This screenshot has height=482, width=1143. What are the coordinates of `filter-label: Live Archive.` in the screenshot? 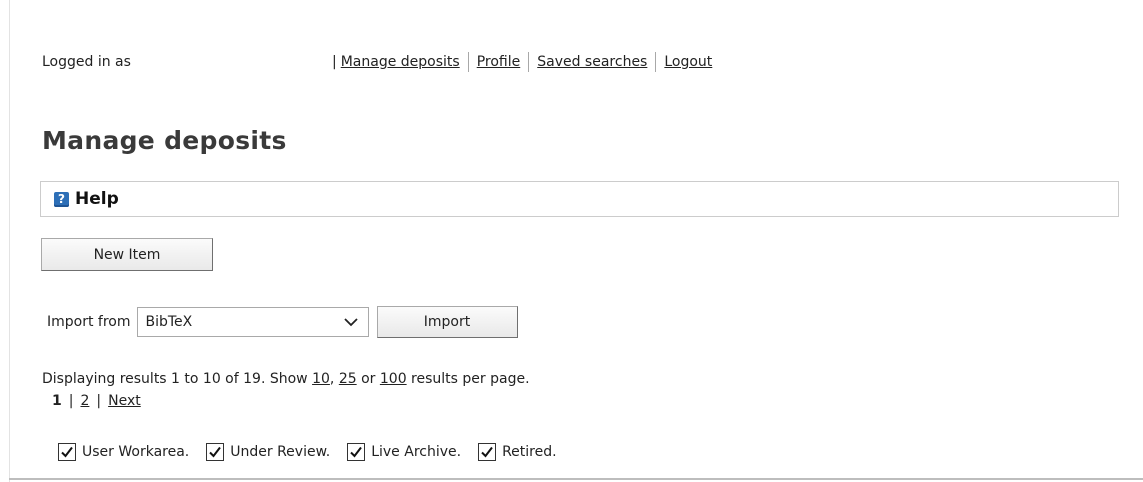 It's located at (416, 452).